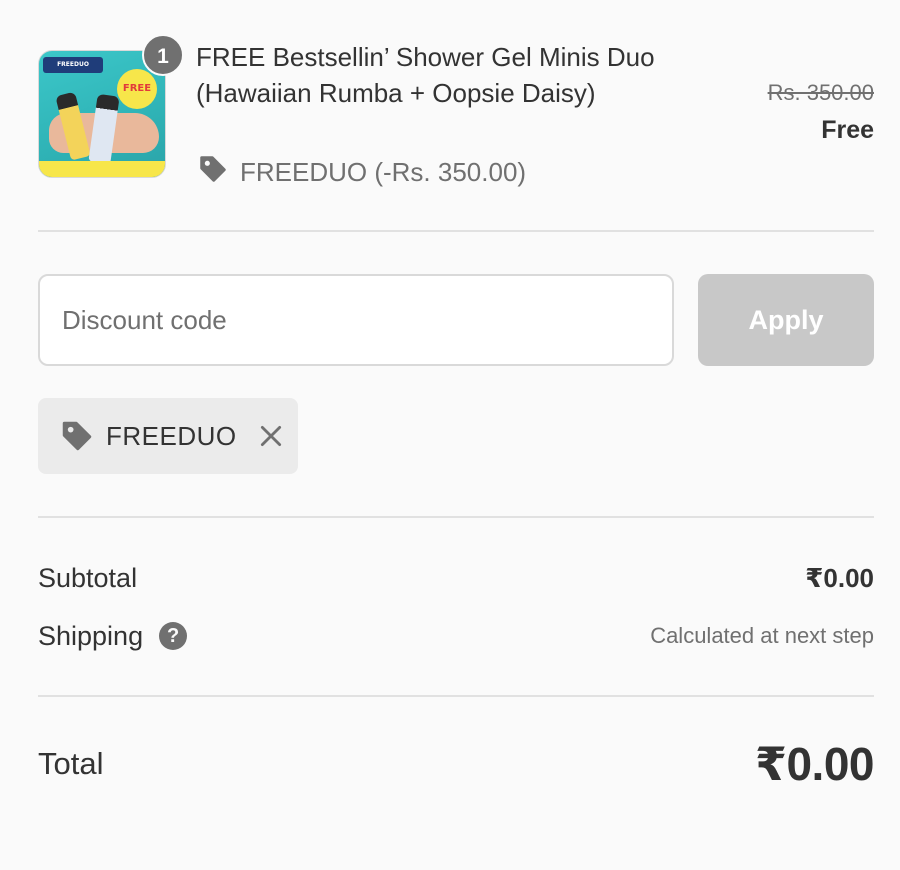  What do you see at coordinates (102, 169) in the screenshot?
I see `thumbnail-strip` at bounding box center [102, 169].